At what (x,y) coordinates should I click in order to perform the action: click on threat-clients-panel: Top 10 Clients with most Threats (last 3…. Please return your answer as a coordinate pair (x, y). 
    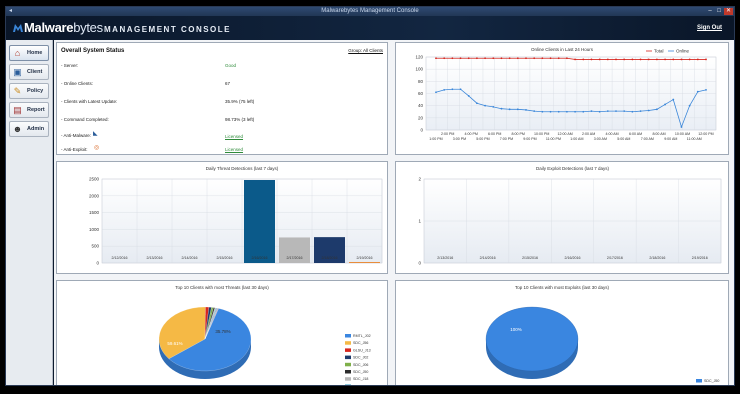
    Looking at the image, I should click on (222, 332).